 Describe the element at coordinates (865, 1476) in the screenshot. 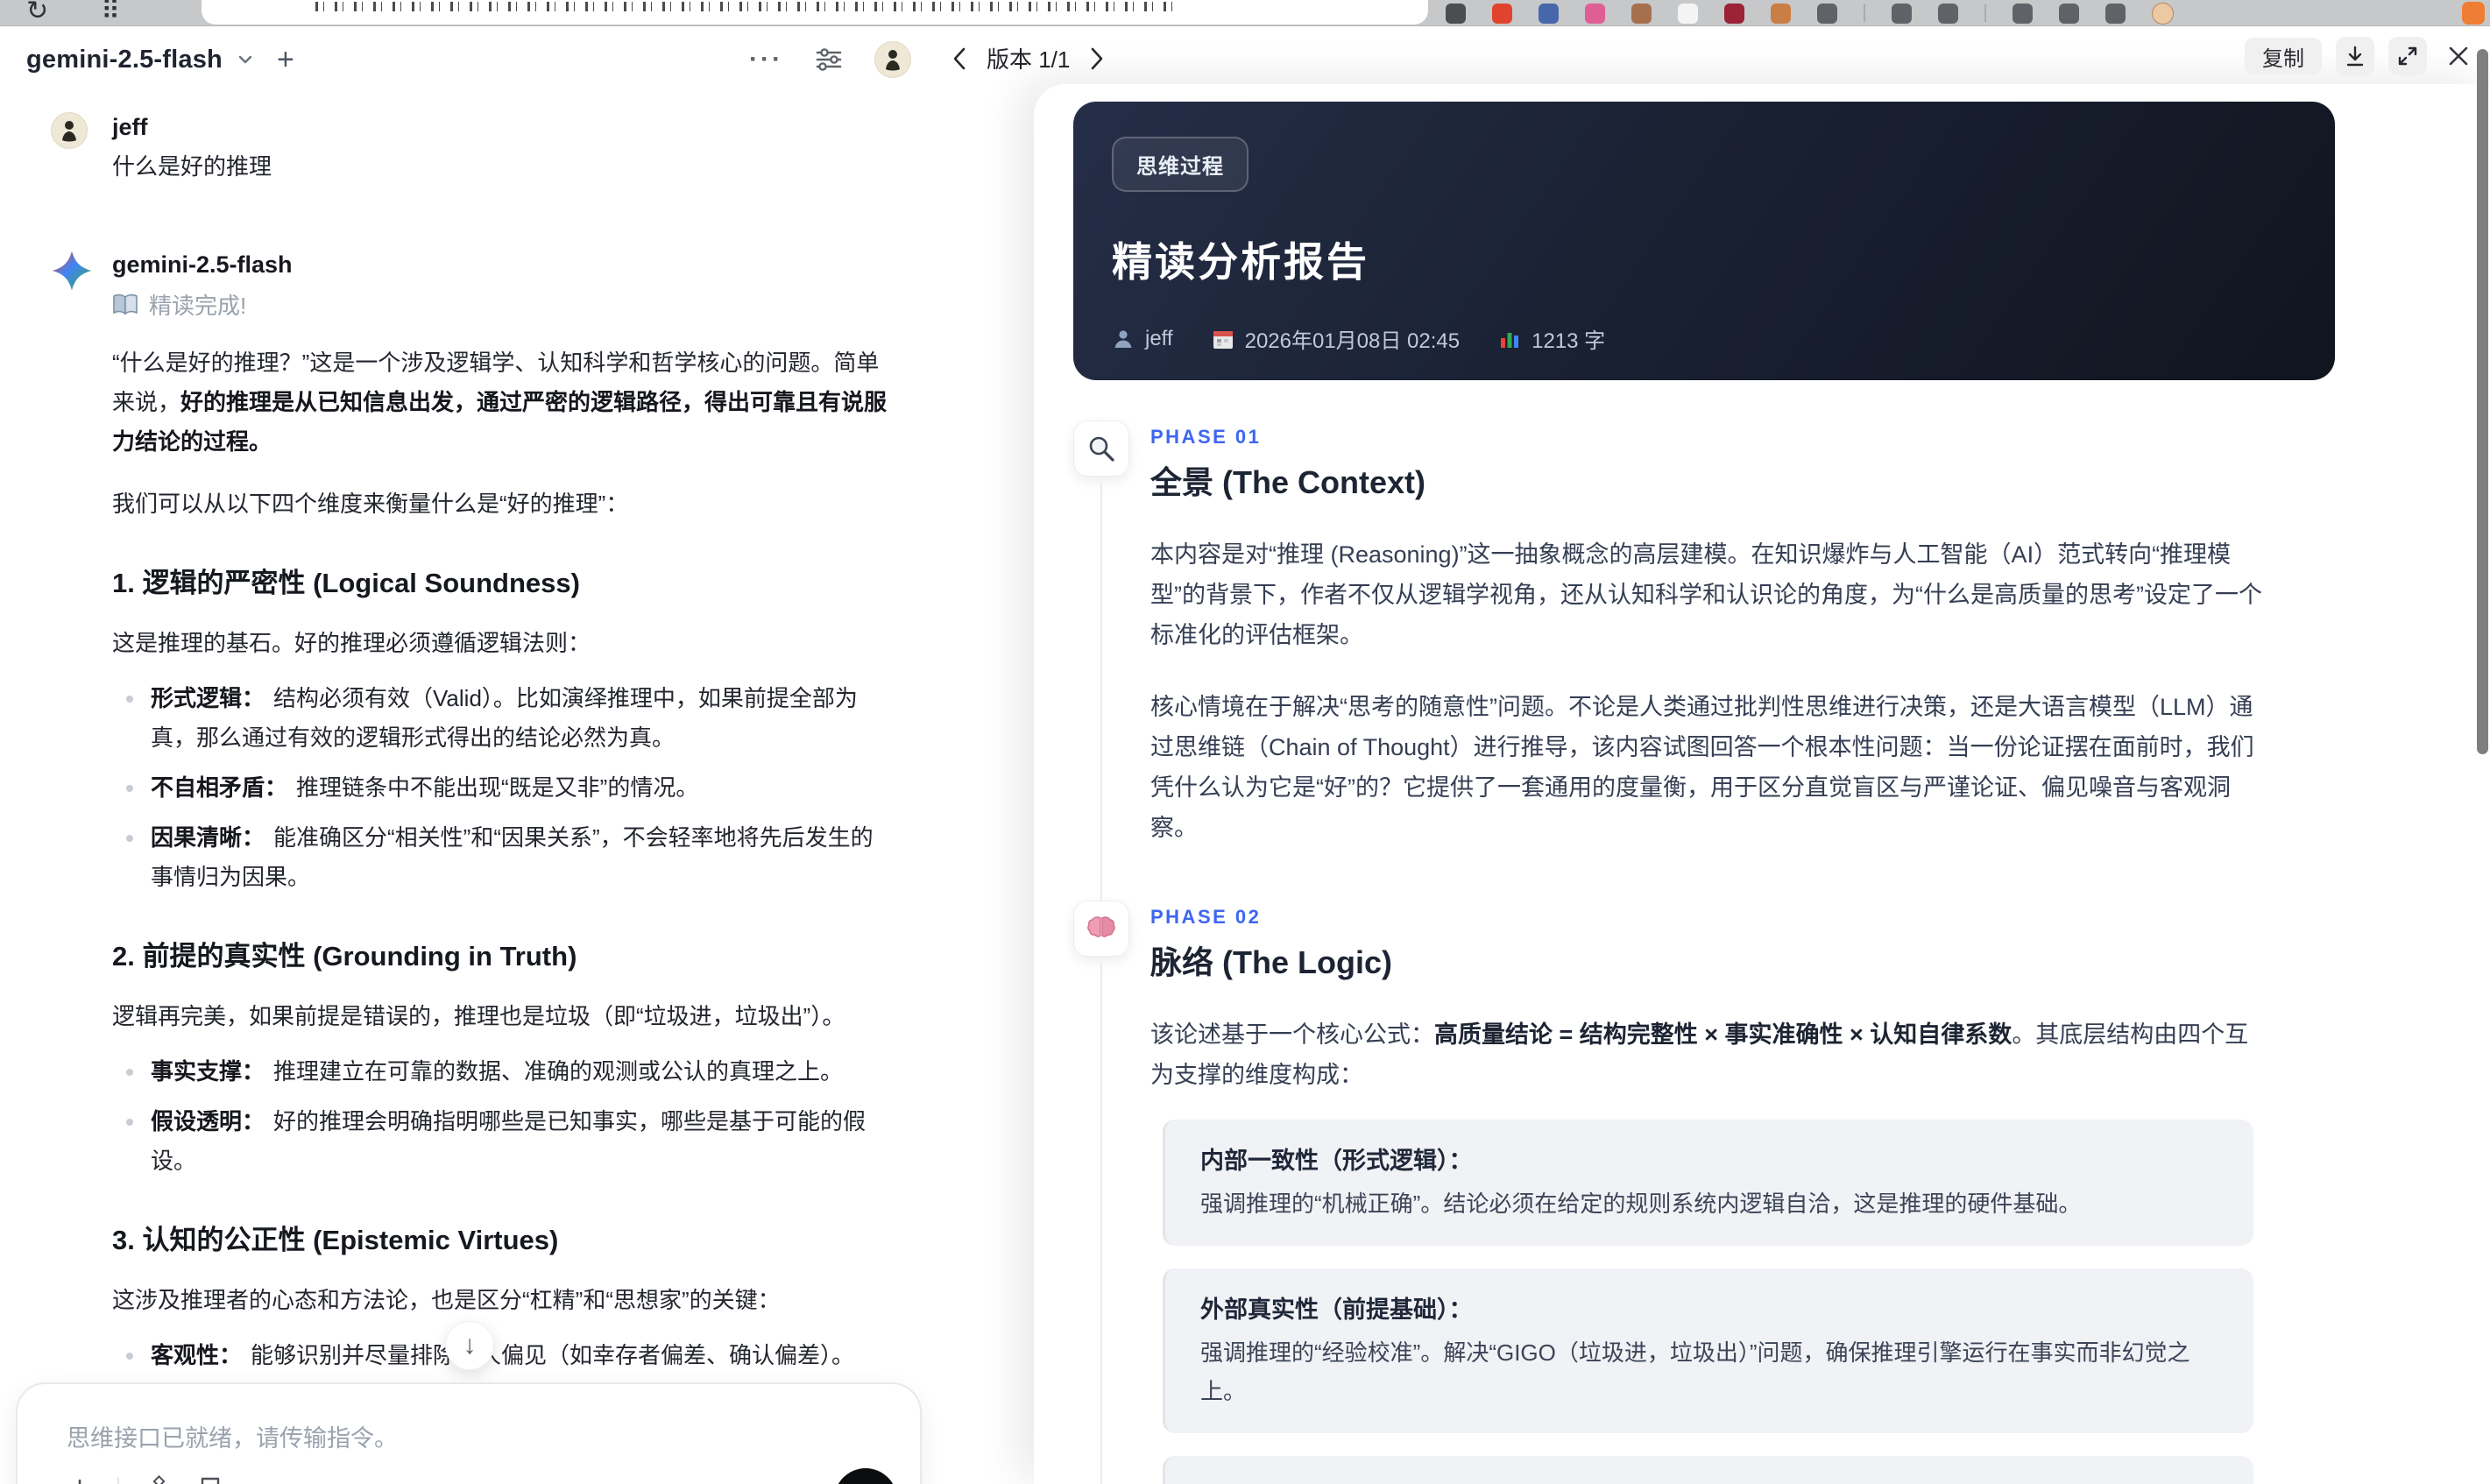

I see `voice-input-button` at that location.